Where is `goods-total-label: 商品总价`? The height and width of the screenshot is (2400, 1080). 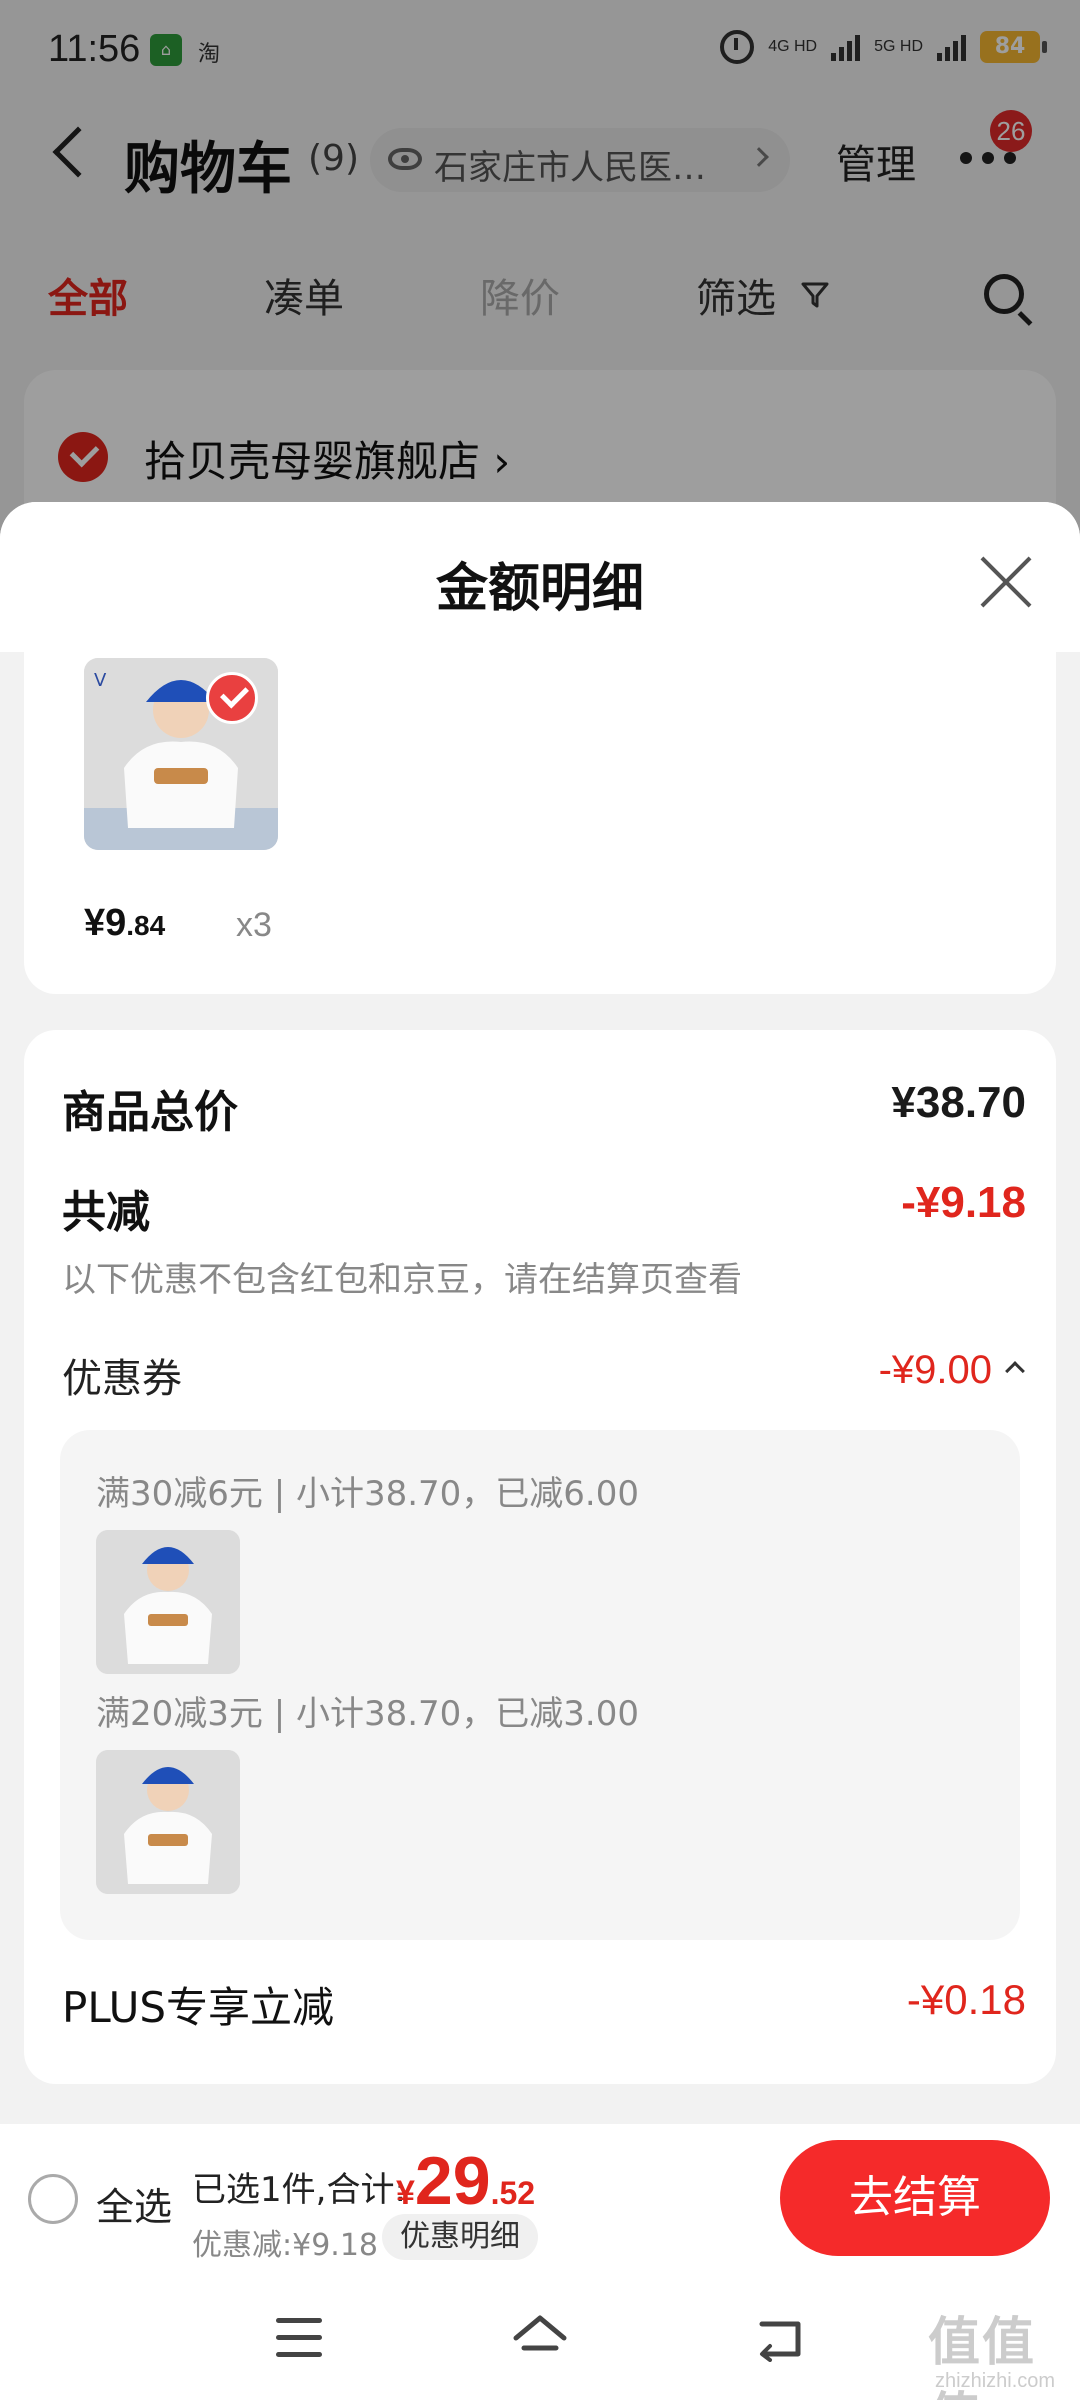
goods-total-label: 商品总价 is located at coordinates (150, 1112).